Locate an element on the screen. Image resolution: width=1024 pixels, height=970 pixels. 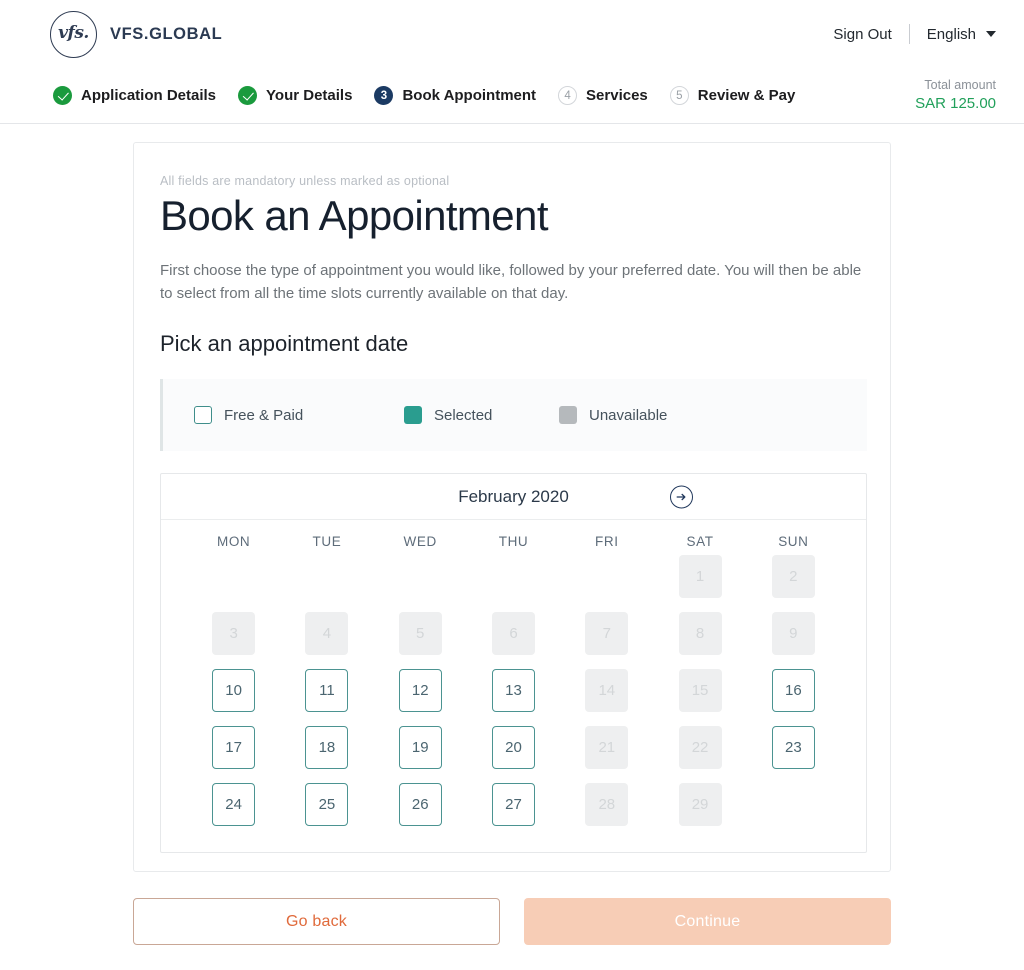
calendar-day-23: 23 is located at coordinates (793, 747).